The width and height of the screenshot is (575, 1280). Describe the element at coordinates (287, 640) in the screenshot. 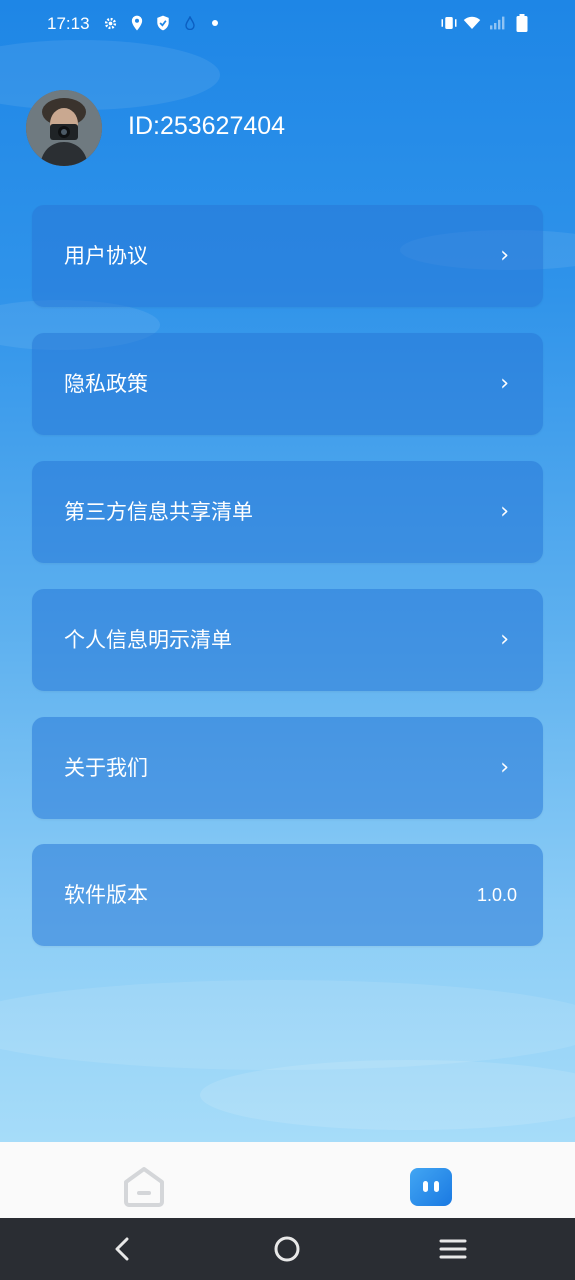

I see `menu-item-personal-info-list: 个人信息明示清单 ›` at that location.